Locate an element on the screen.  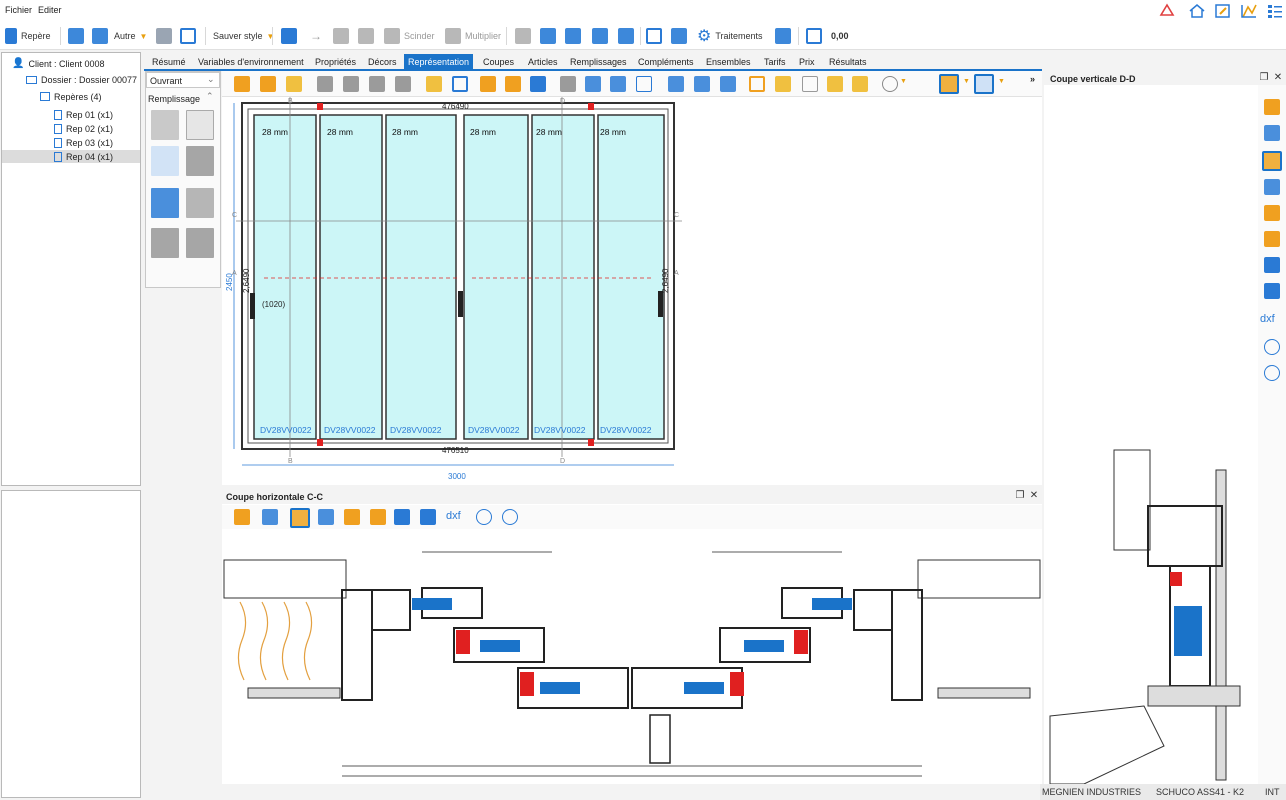
copy-button is located at coordinates (76, 36).